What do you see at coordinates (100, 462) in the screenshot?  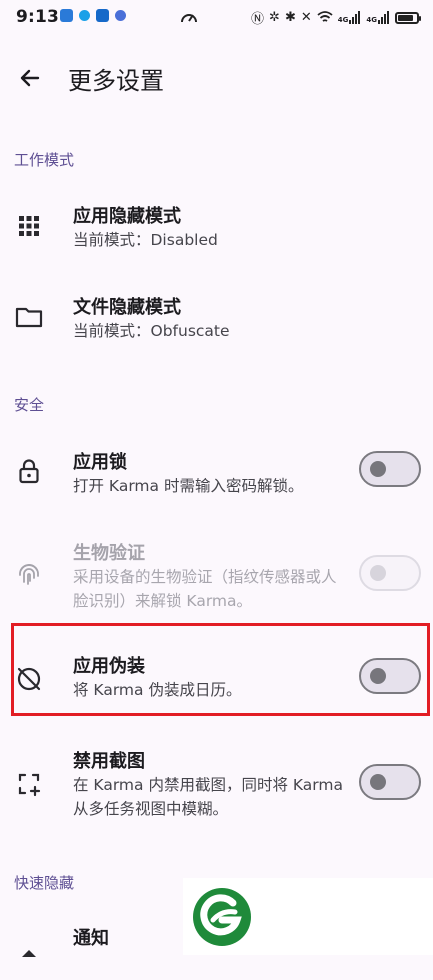 I see `setting-title: 应用锁` at bounding box center [100, 462].